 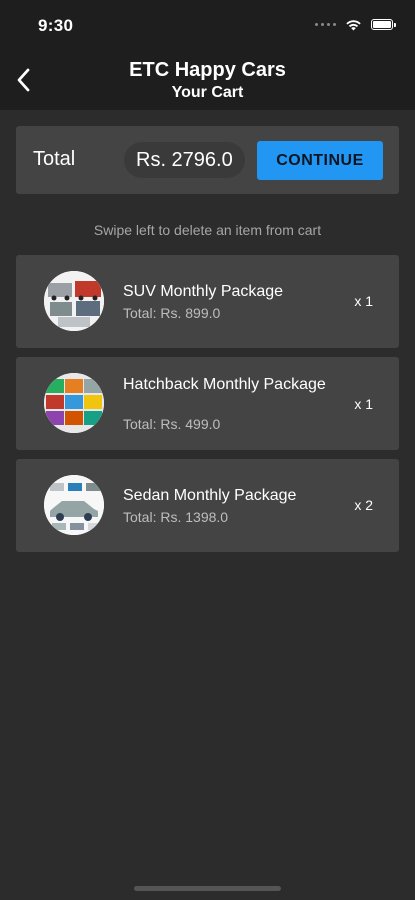 I want to click on suv-package-image, so click(x=74, y=301).